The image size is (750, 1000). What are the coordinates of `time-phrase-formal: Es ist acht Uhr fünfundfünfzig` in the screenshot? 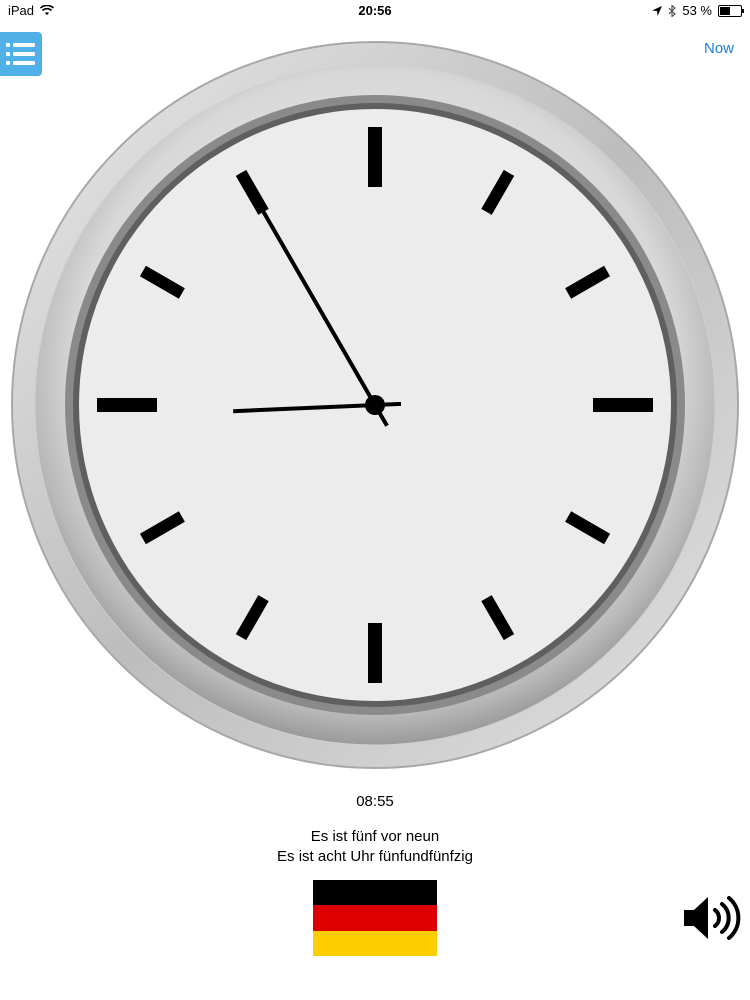 It's located at (375, 856).